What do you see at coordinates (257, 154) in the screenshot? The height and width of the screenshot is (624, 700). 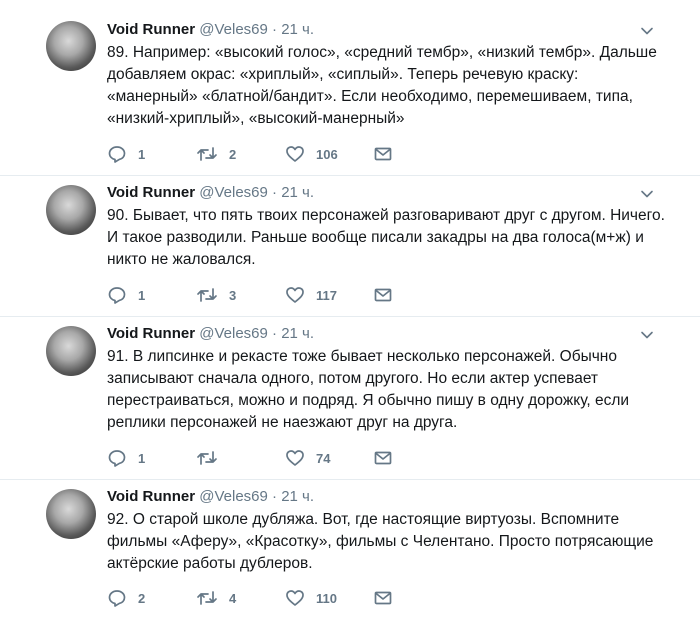 I see `tweet-actions: 1 2 106` at bounding box center [257, 154].